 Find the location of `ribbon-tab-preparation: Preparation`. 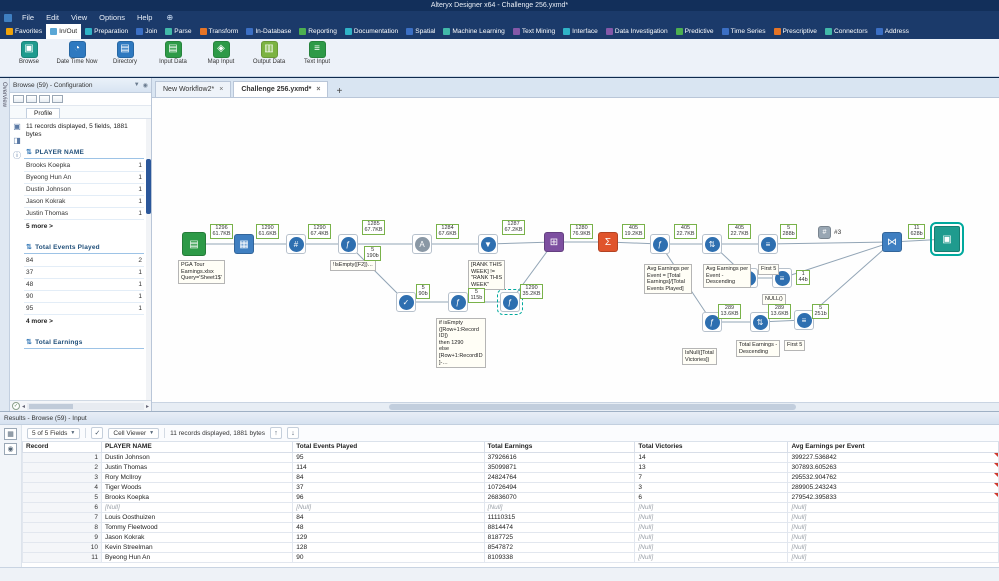

ribbon-tab-preparation: Preparation is located at coordinates (106, 31).